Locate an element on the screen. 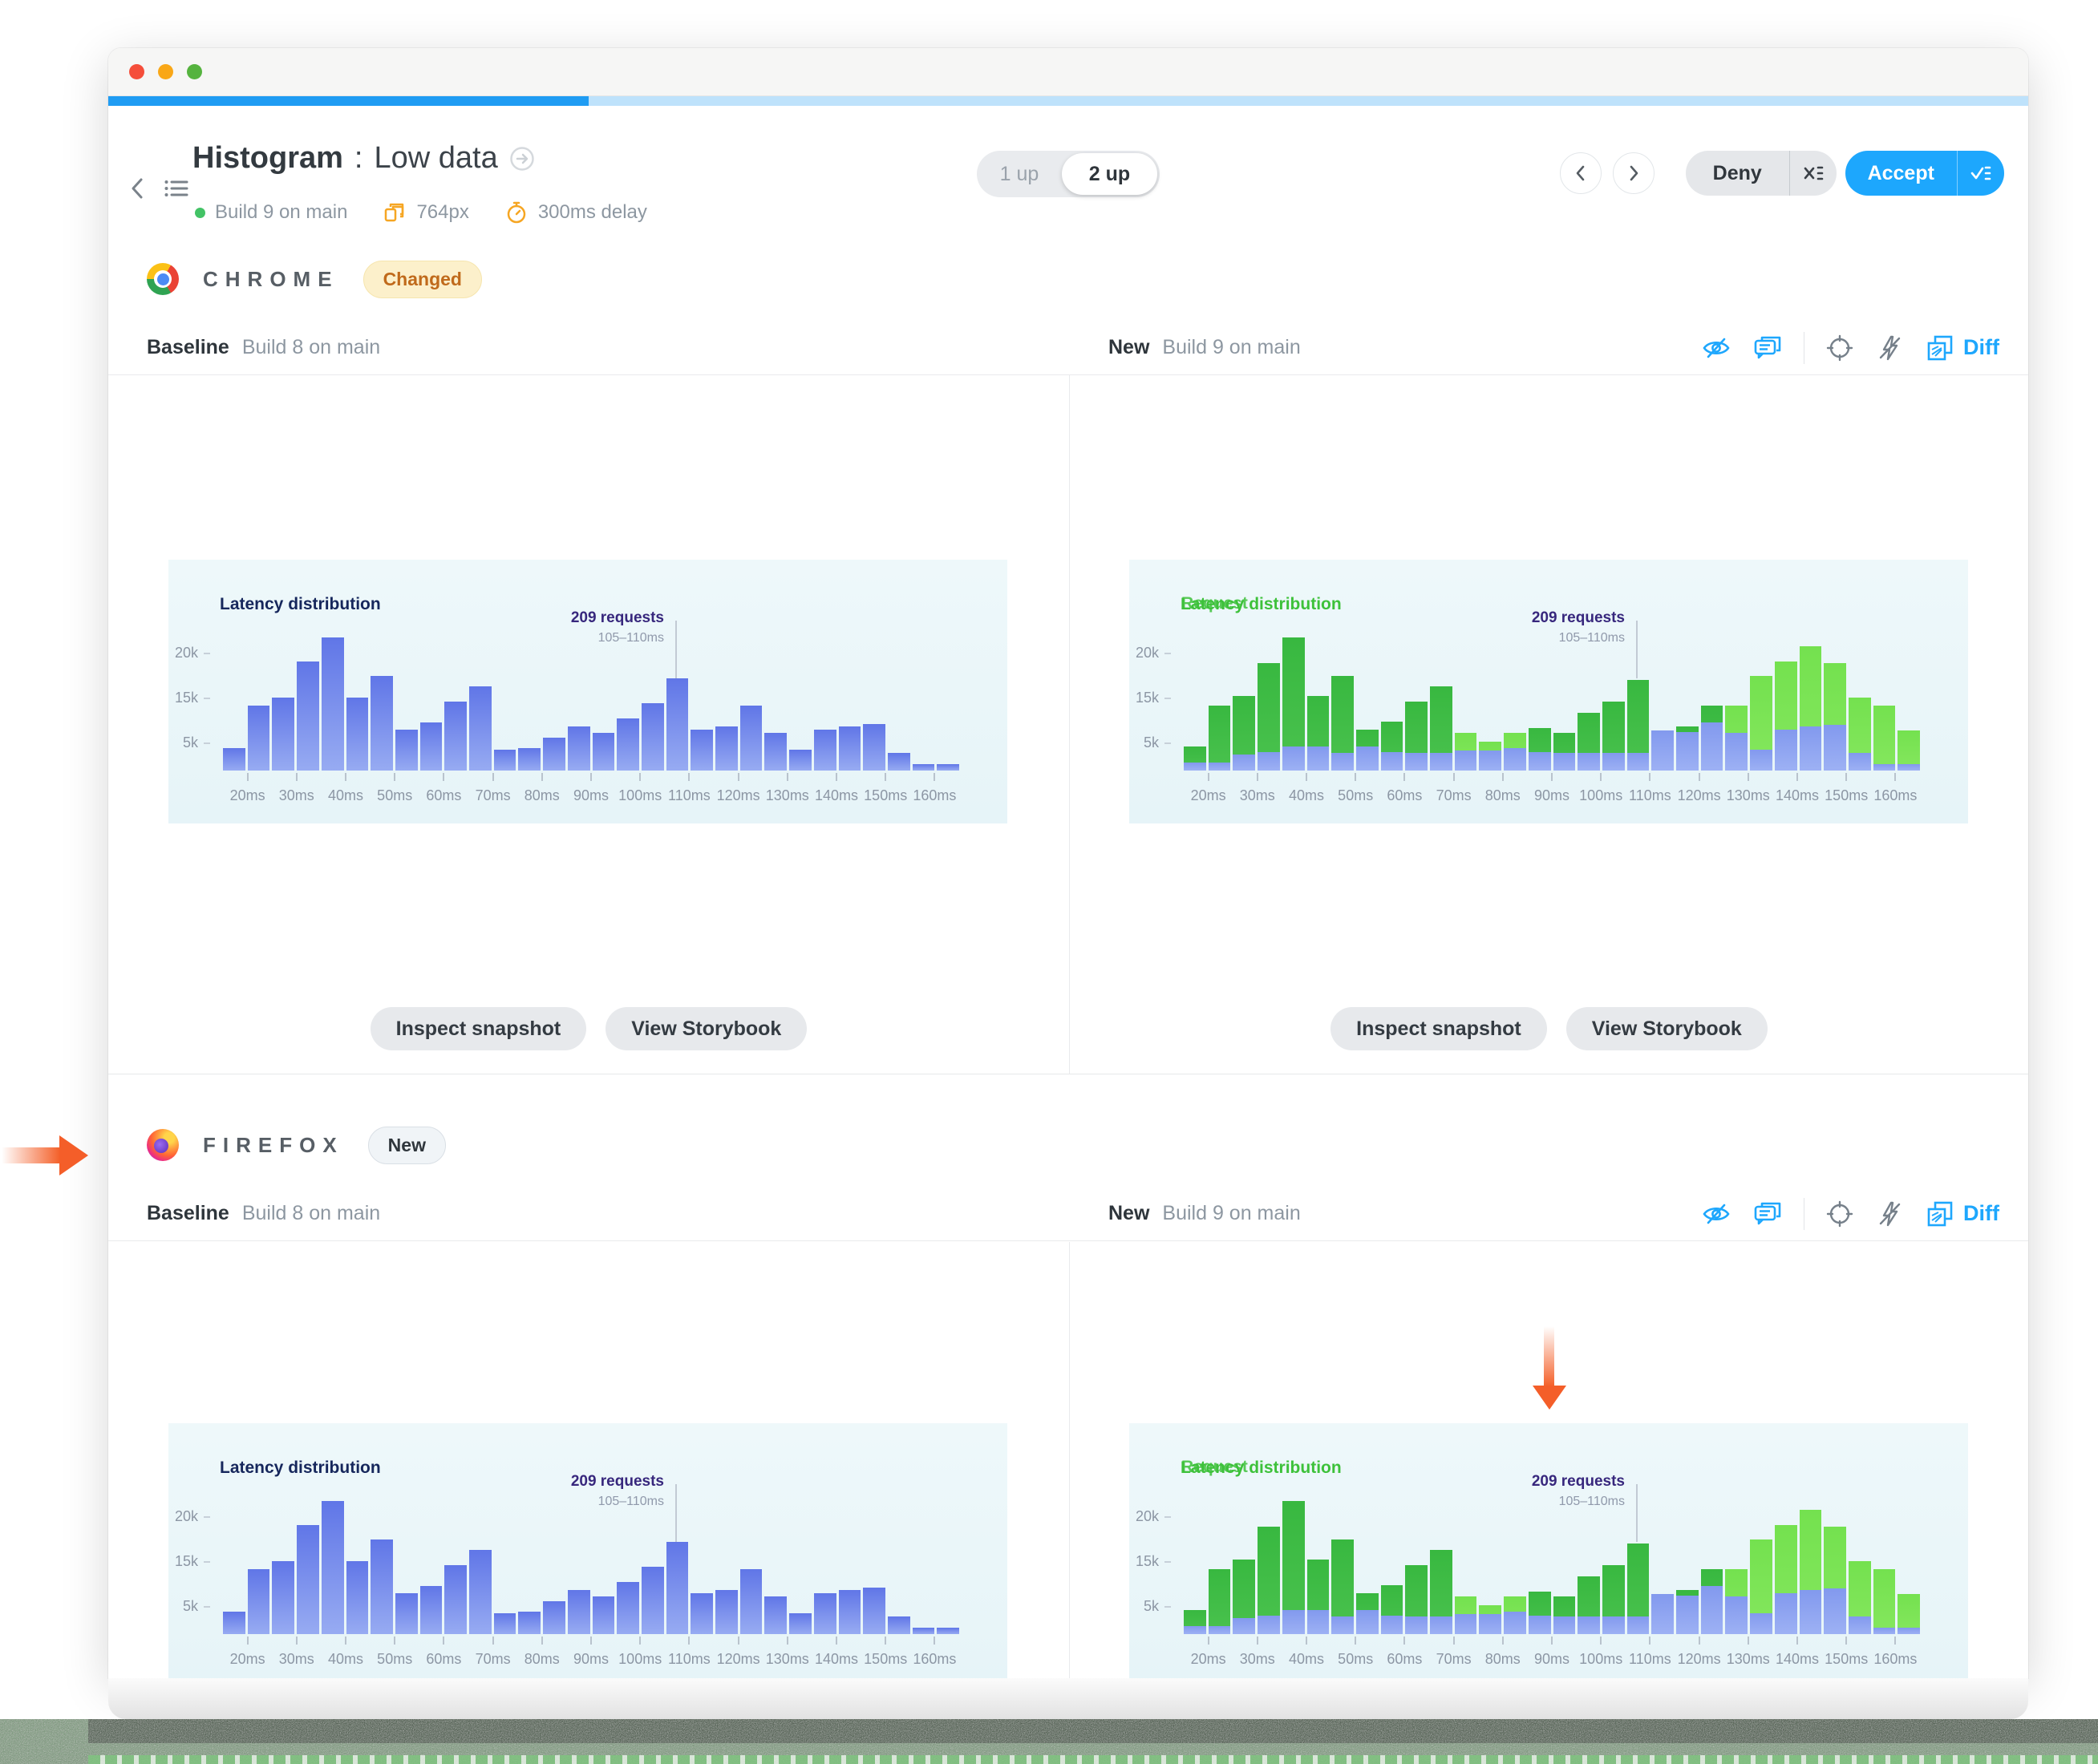  back-button is located at coordinates (138, 188).